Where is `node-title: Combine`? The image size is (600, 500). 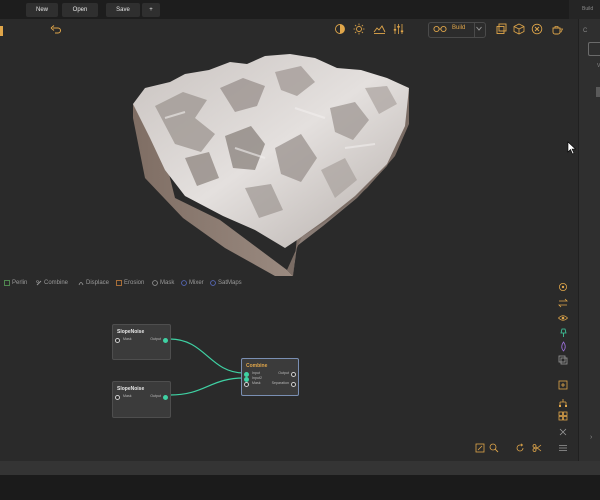 node-title: Combine is located at coordinates (257, 366).